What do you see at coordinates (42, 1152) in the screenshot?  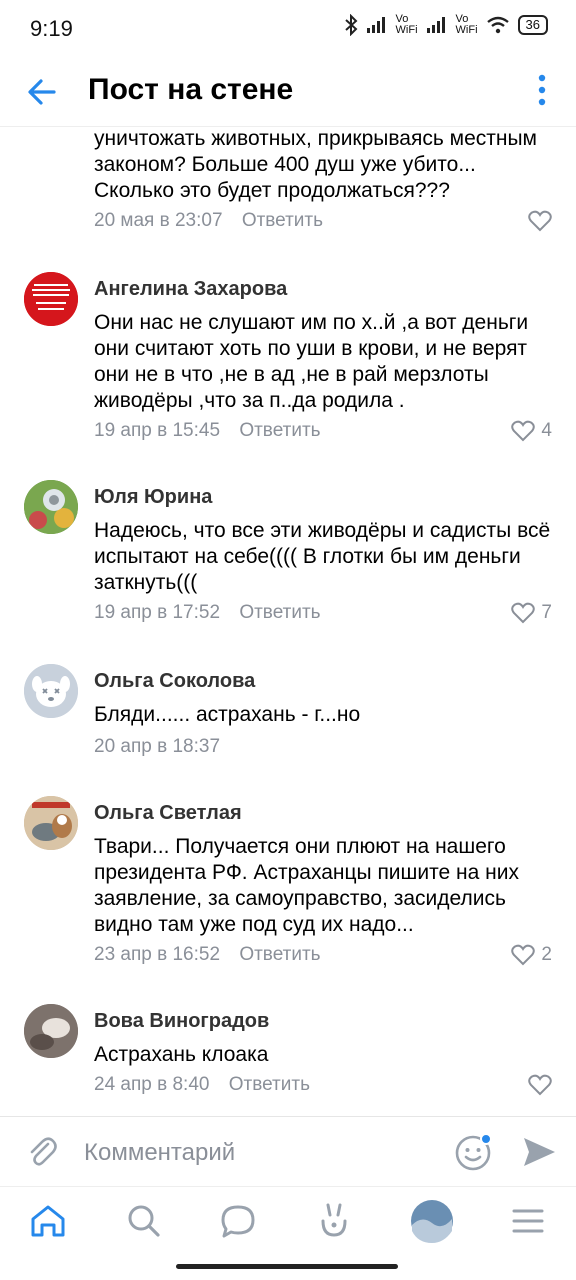 I see `paperclip-icon` at bounding box center [42, 1152].